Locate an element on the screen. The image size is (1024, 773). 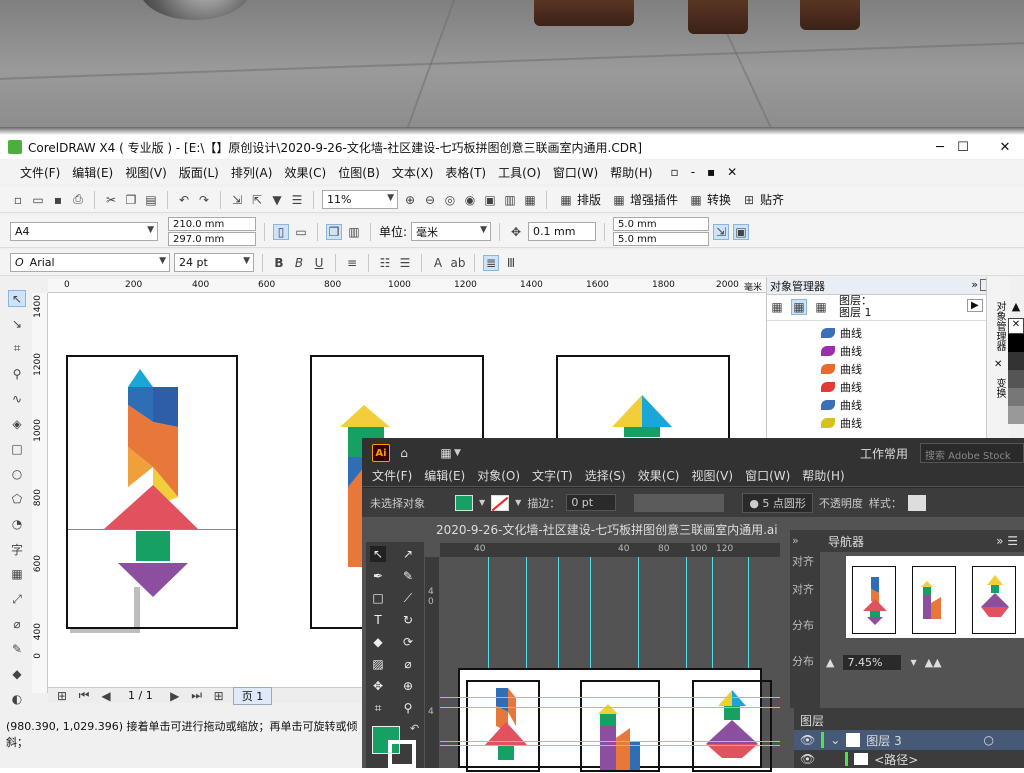
sublayer-row: 👁 <路径> is located at coordinates (909, 759).